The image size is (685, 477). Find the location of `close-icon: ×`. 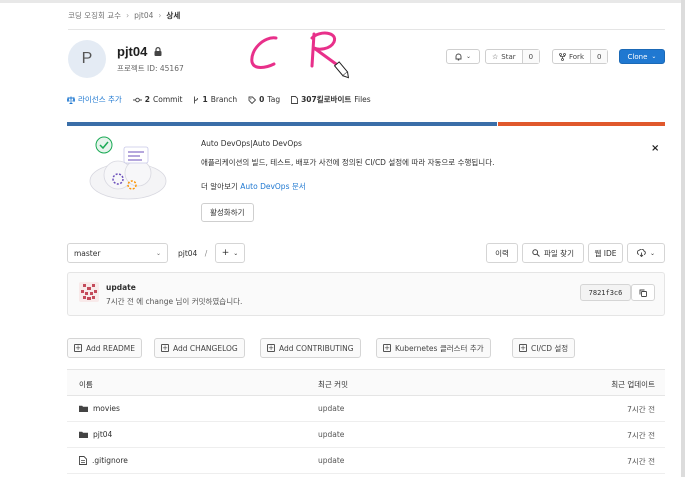

close-icon: × is located at coordinates (655, 148).